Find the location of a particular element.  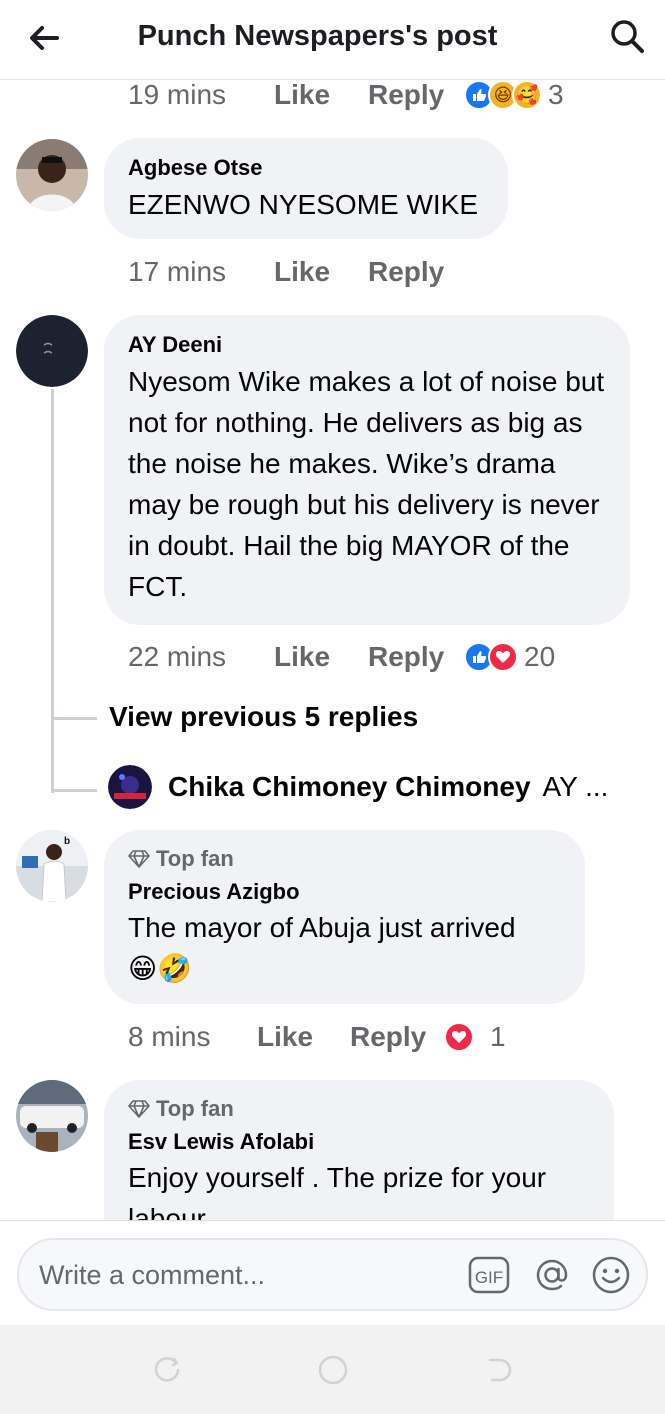

page-title: Punch Newspapers's post is located at coordinates (317, 36).